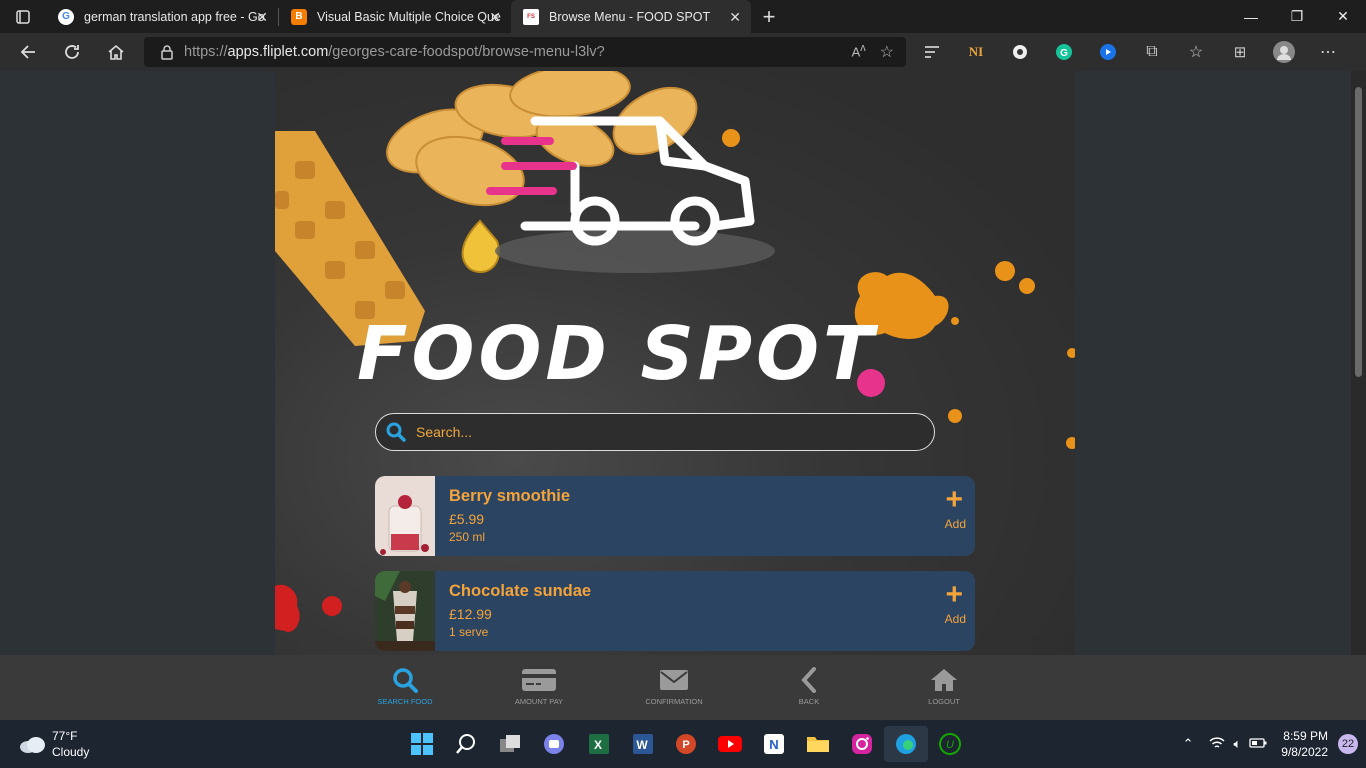 The image size is (1366, 768). What do you see at coordinates (950, 744) in the screenshot?
I see `upwork-button: U` at bounding box center [950, 744].